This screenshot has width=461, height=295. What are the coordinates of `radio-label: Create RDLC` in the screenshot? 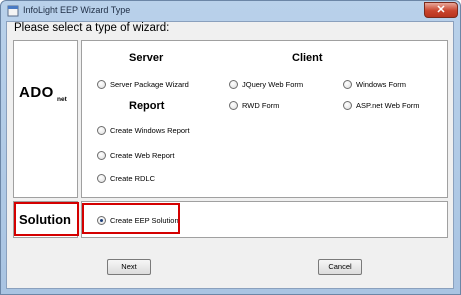 It's located at (132, 178).